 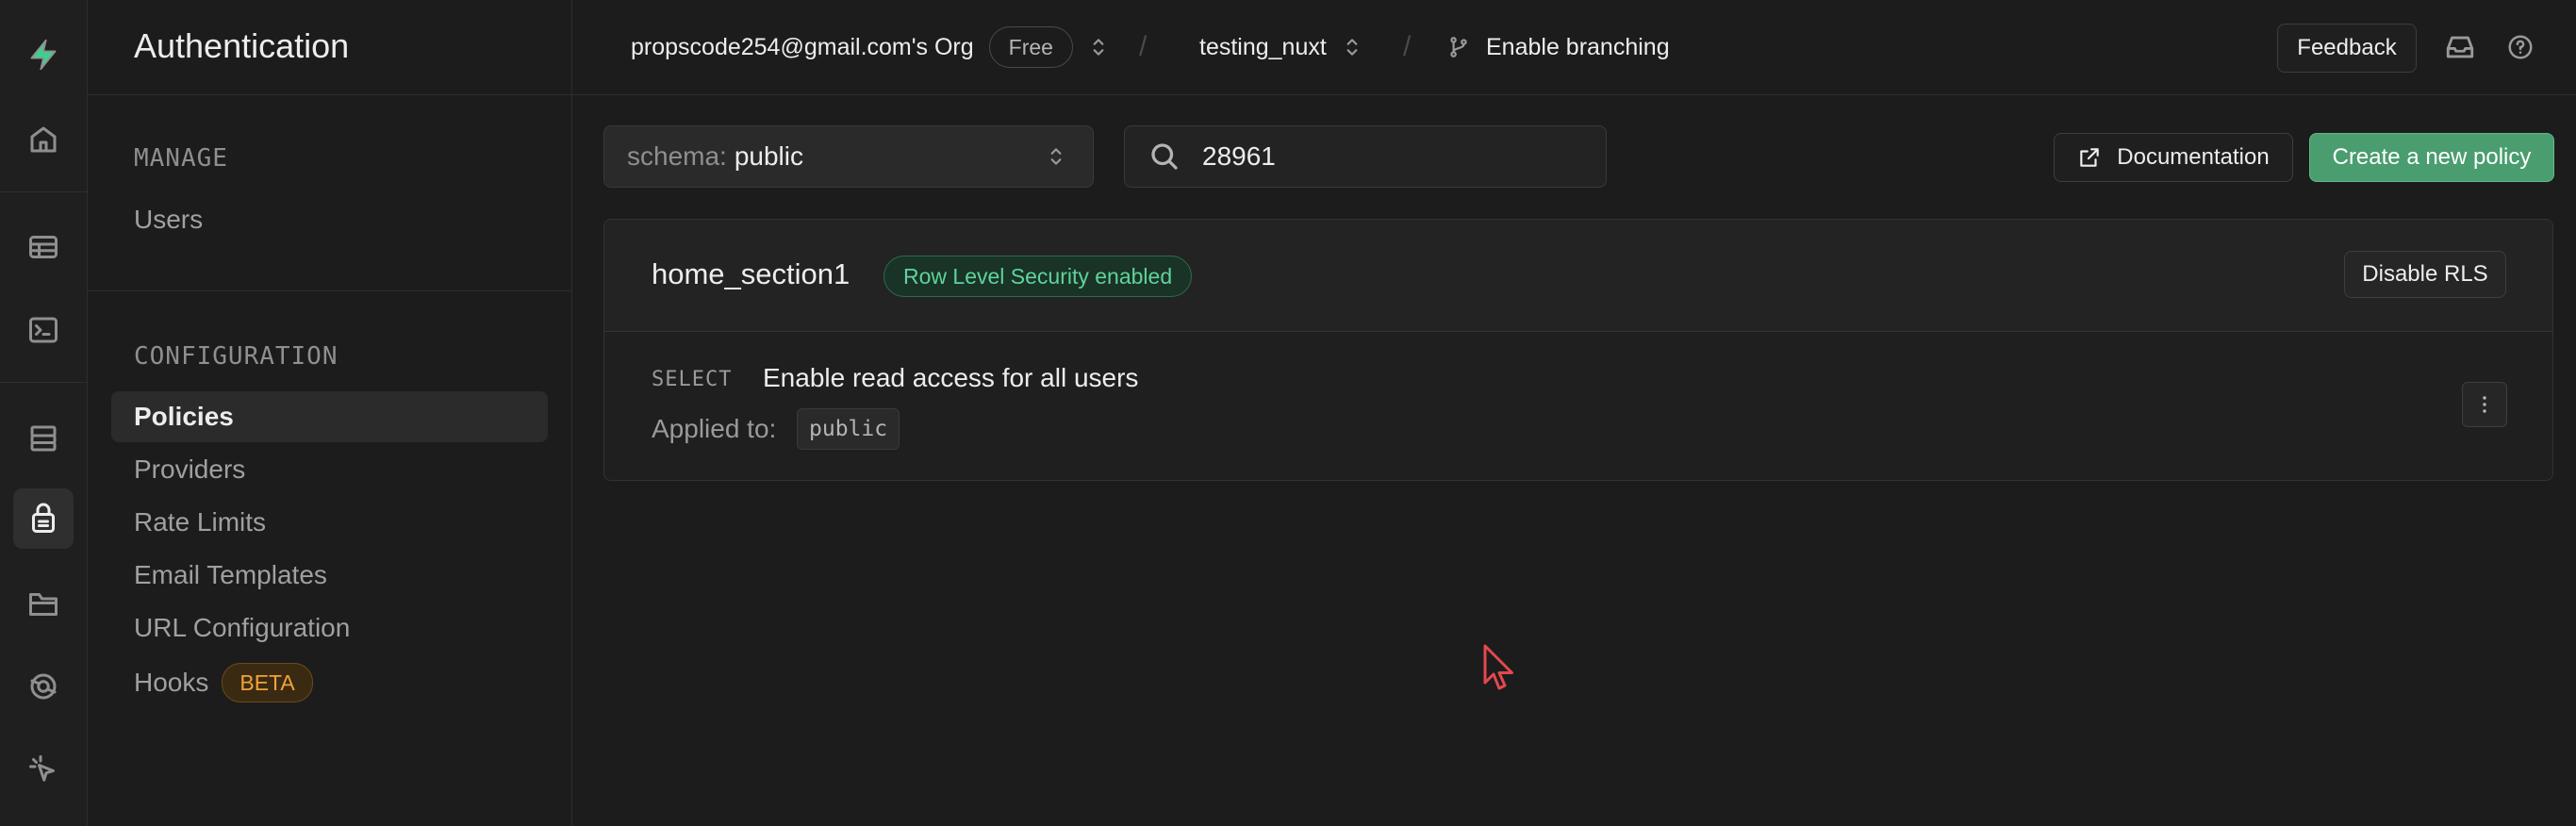 I want to click on org-name: propscode254@gmail.com's Org, so click(x=802, y=46).